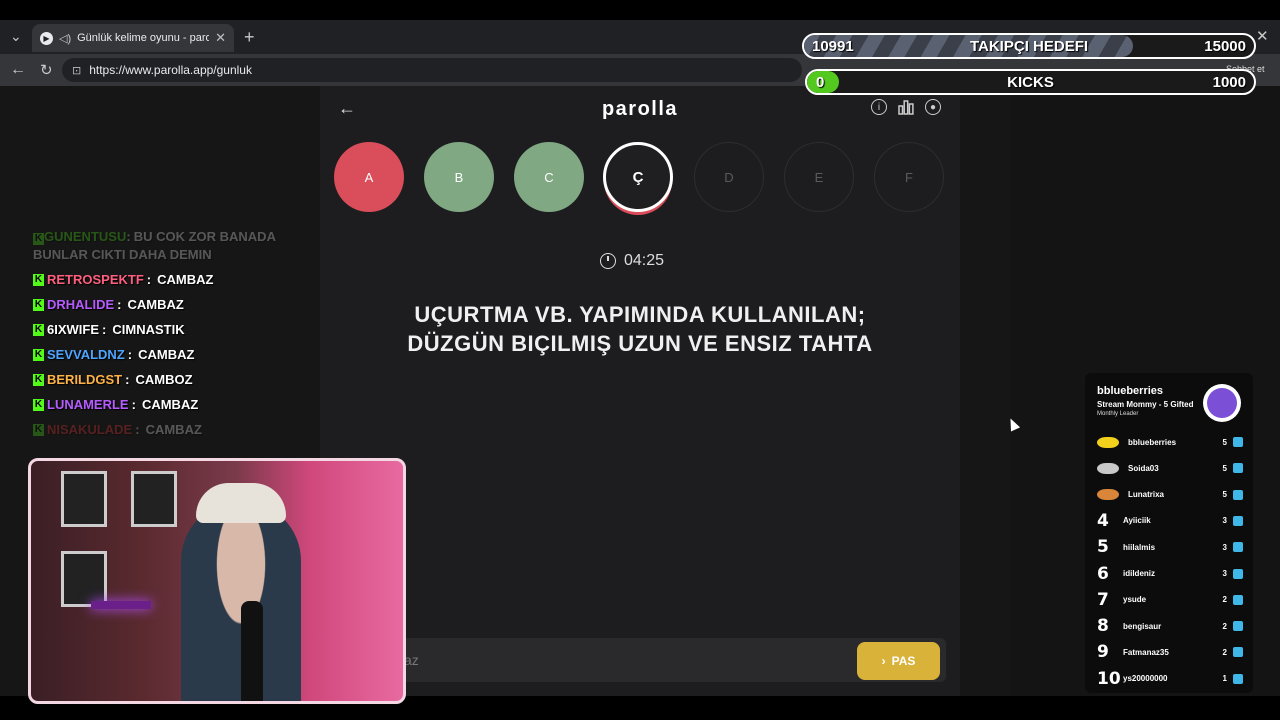 This screenshot has height=720, width=1280. Describe the element at coordinates (16, 36) in the screenshot. I see `tab-list-chevron-icon: ⌄` at that location.